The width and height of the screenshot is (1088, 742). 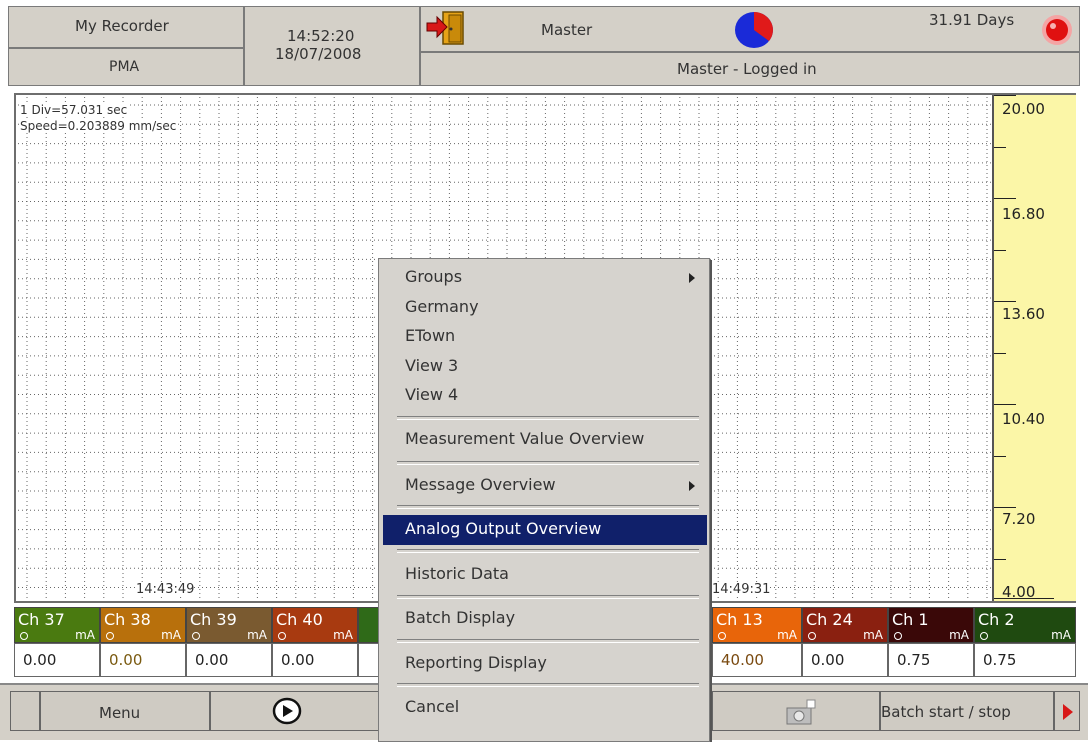 What do you see at coordinates (747, 69) in the screenshot?
I see `login-status: Master - Logged in` at bounding box center [747, 69].